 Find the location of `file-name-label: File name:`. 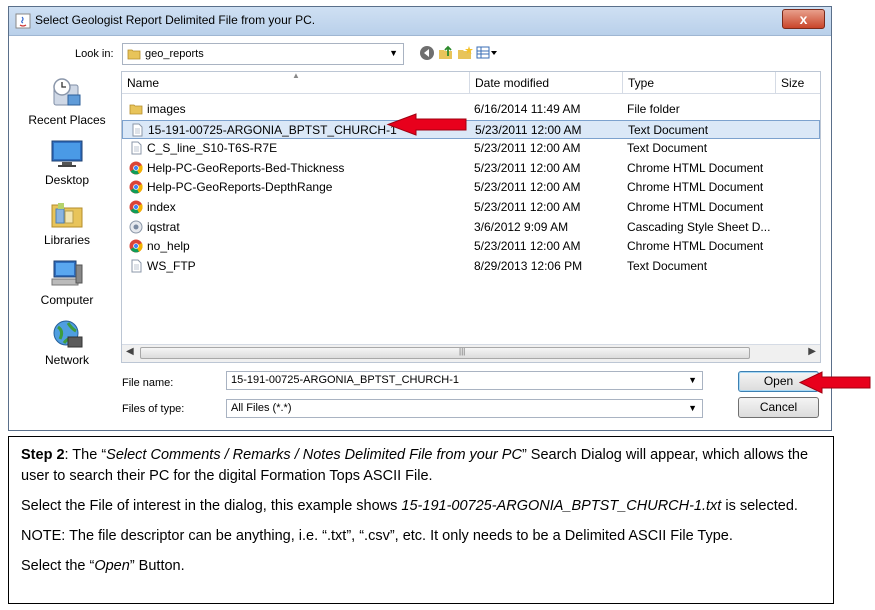

file-name-label: File name: is located at coordinates (148, 383).